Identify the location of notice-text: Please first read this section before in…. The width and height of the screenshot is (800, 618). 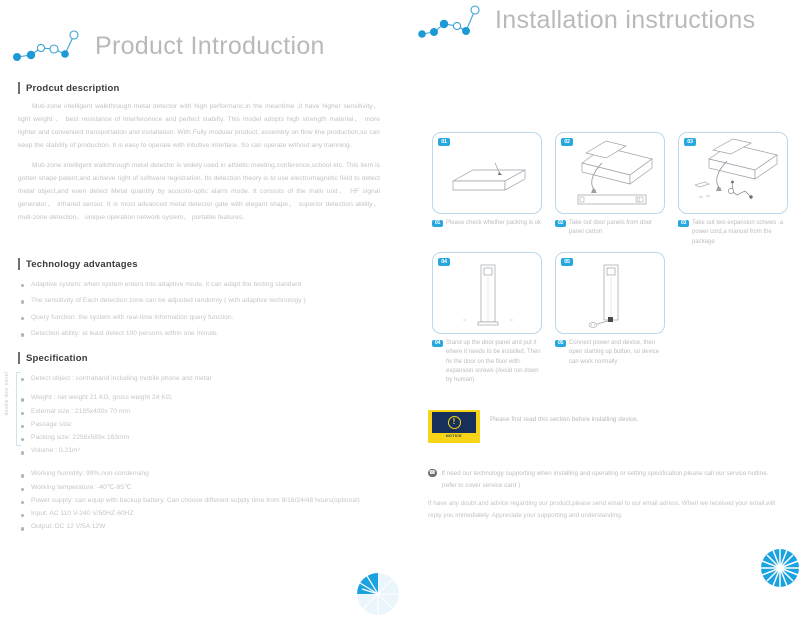
(564, 419).